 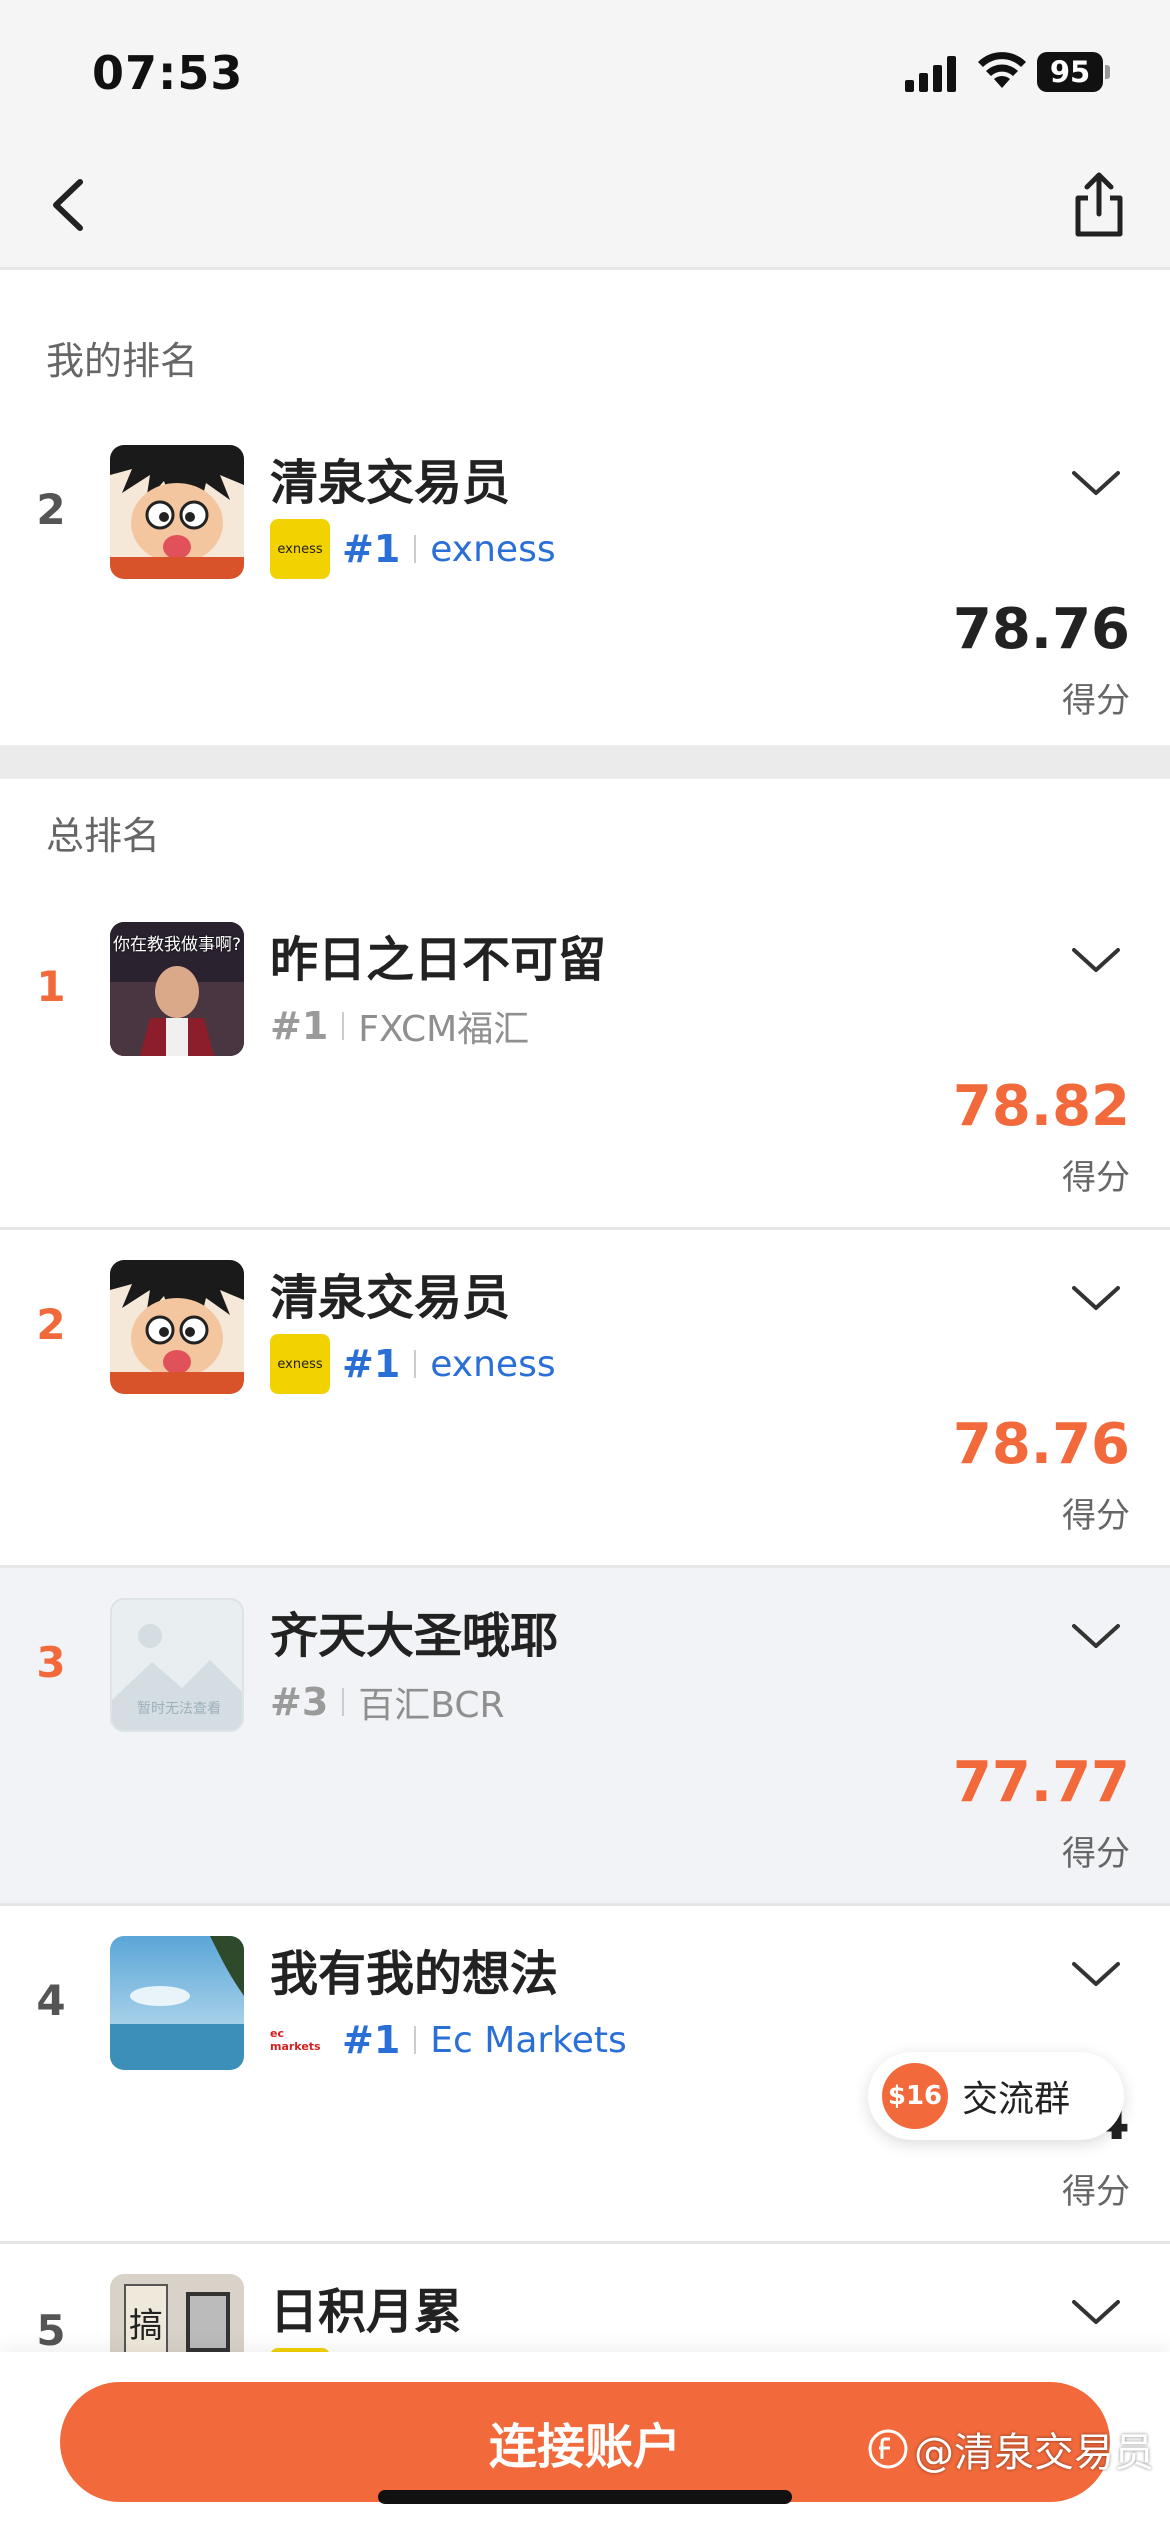 I want to click on wifi-icon, so click(x=1002, y=70).